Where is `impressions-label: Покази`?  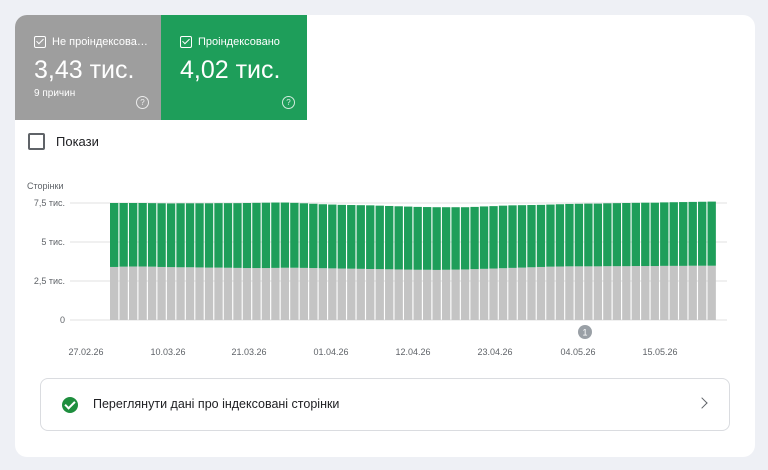
impressions-label: Покази is located at coordinates (77, 141).